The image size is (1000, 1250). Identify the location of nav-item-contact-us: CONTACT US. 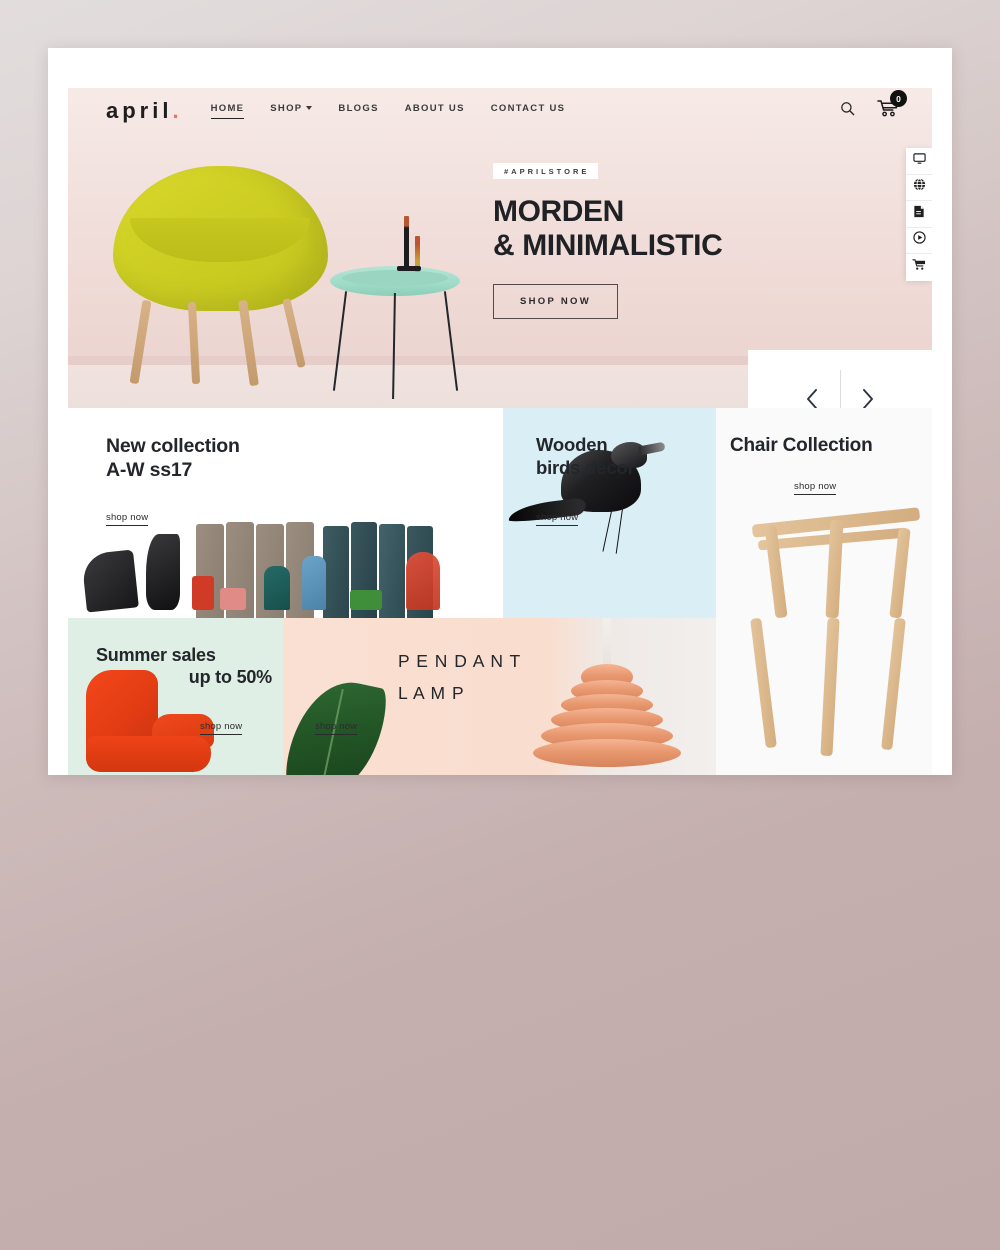
(528, 110).